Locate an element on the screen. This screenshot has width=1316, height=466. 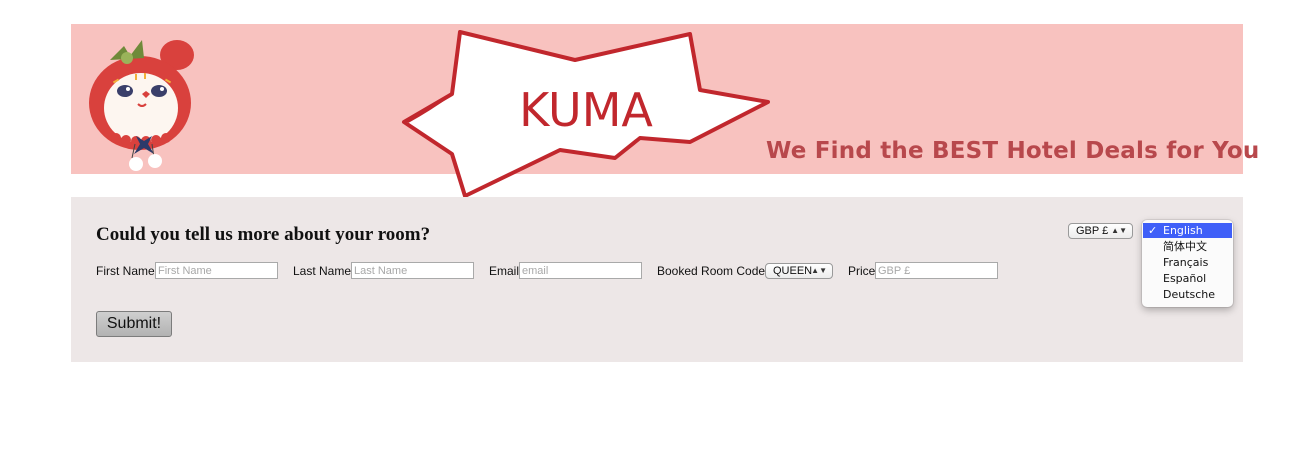
language-option-english: ✓ English is located at coordinates (1187, 230).